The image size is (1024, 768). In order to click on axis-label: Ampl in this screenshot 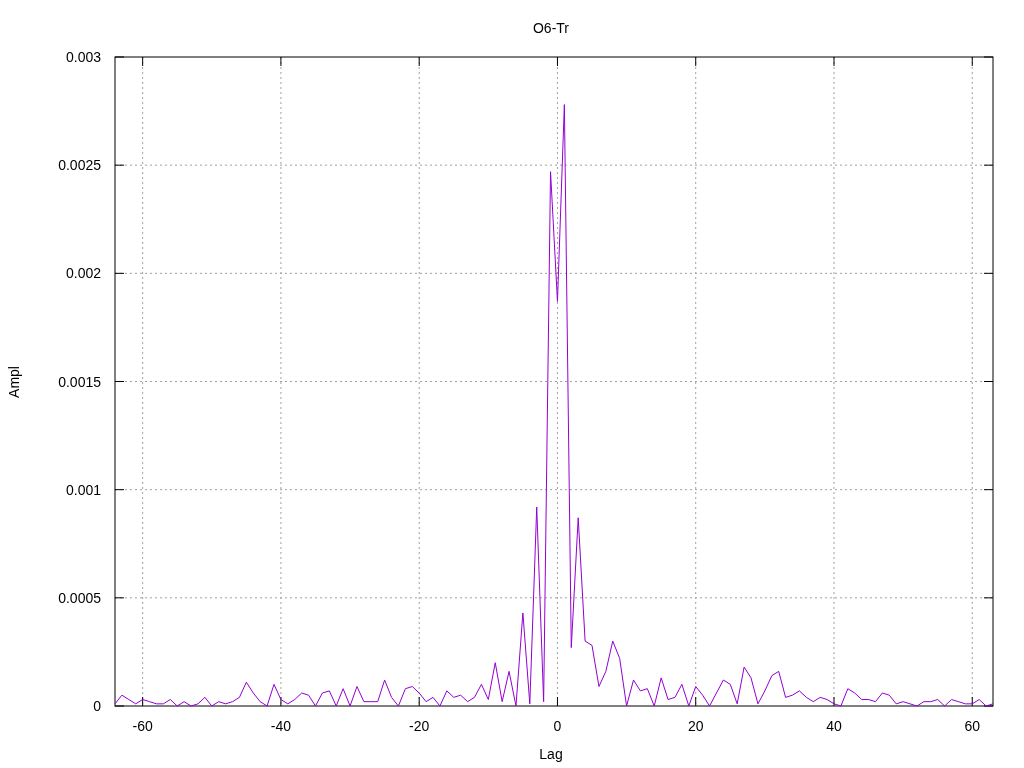, I will do `click(14, 382)`.